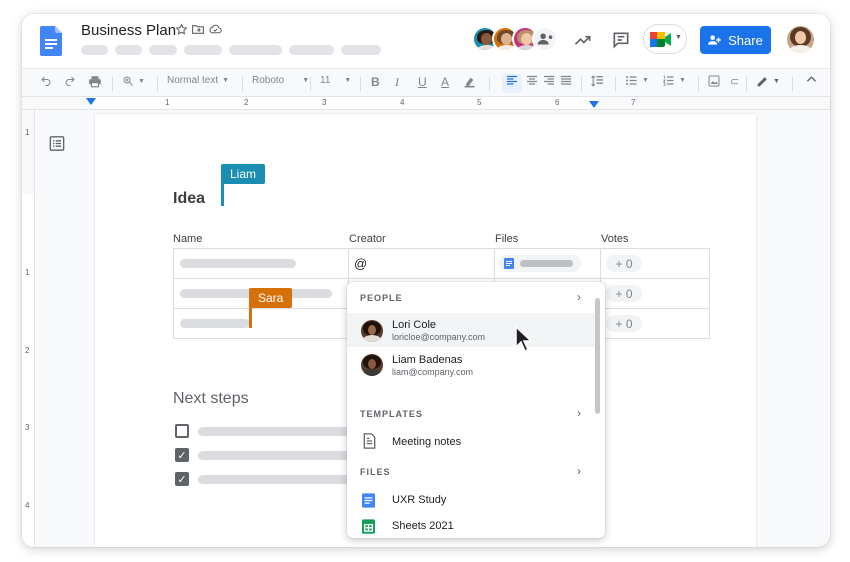  What do you see at coordinates (762, 82) in the screenshot?
I see `pencil-icon` at bounding box center [762, 82].